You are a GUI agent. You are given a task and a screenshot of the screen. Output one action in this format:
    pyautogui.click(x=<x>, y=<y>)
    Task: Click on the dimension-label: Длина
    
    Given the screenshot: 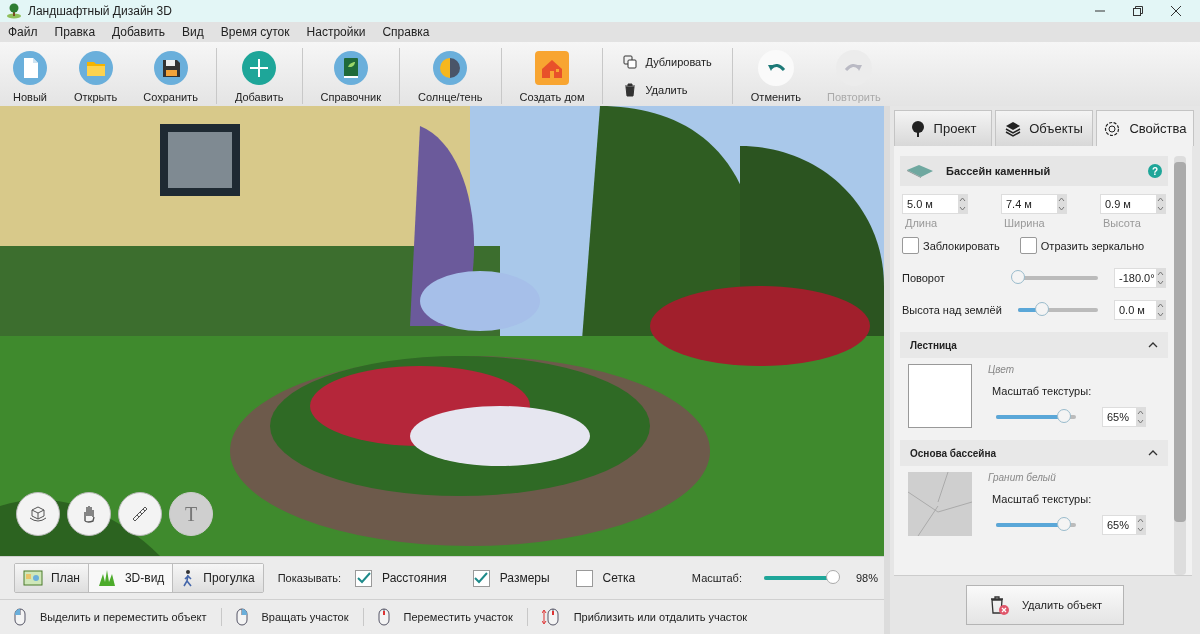 What is the action you would take?
    pyautogui.click(x=921, y=223)
    